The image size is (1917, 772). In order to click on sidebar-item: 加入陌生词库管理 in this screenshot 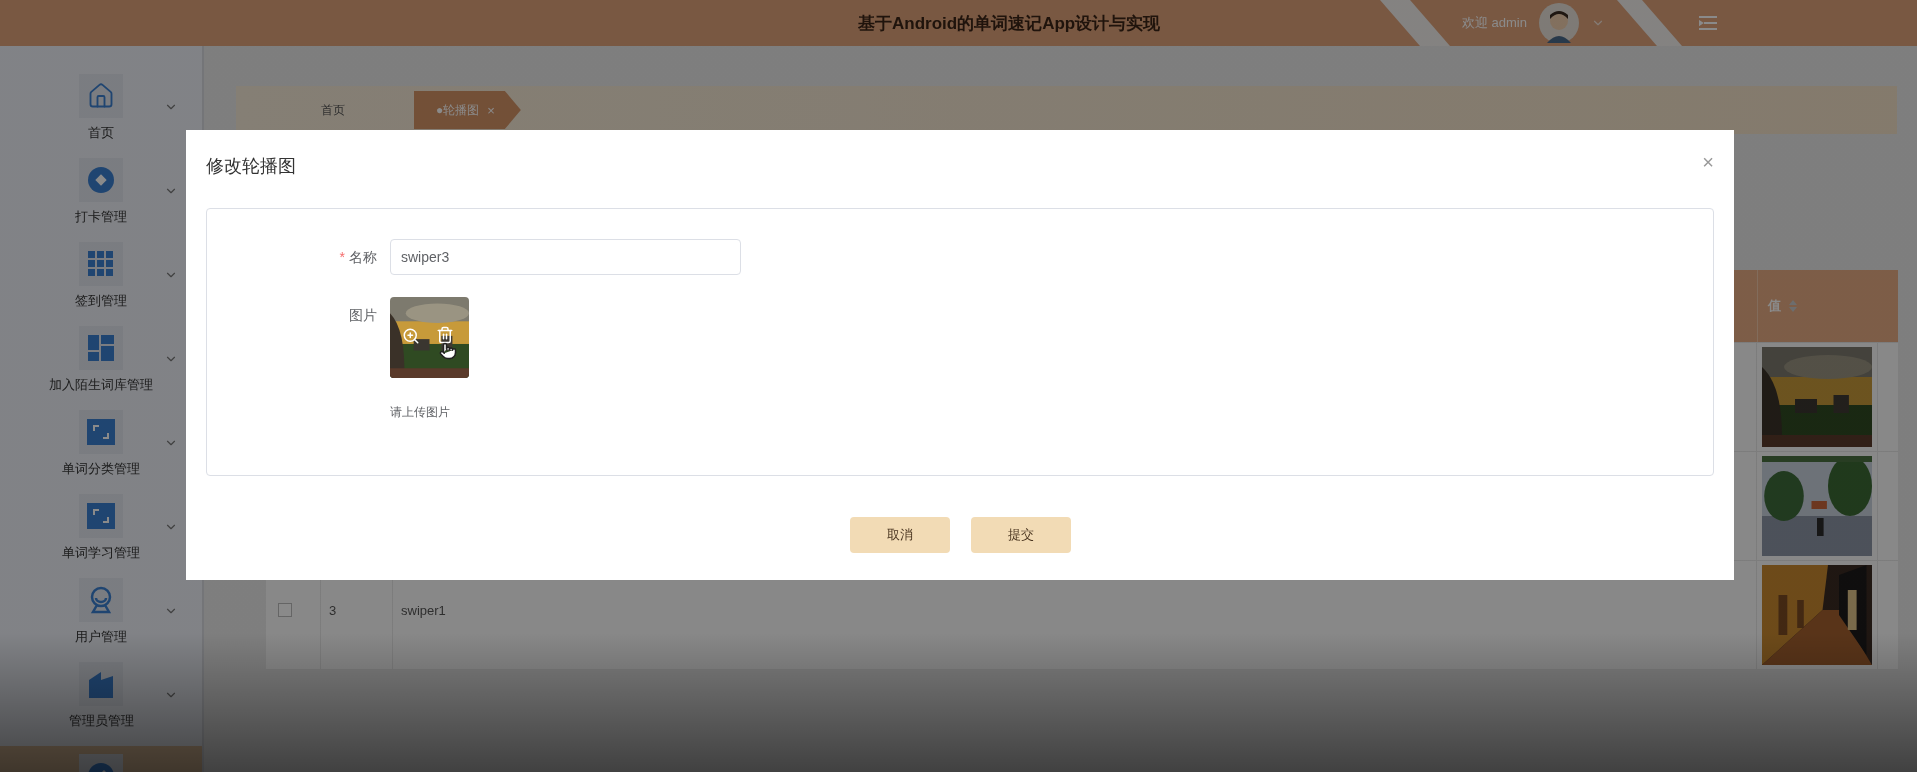, I will do `click(101, 368)`.